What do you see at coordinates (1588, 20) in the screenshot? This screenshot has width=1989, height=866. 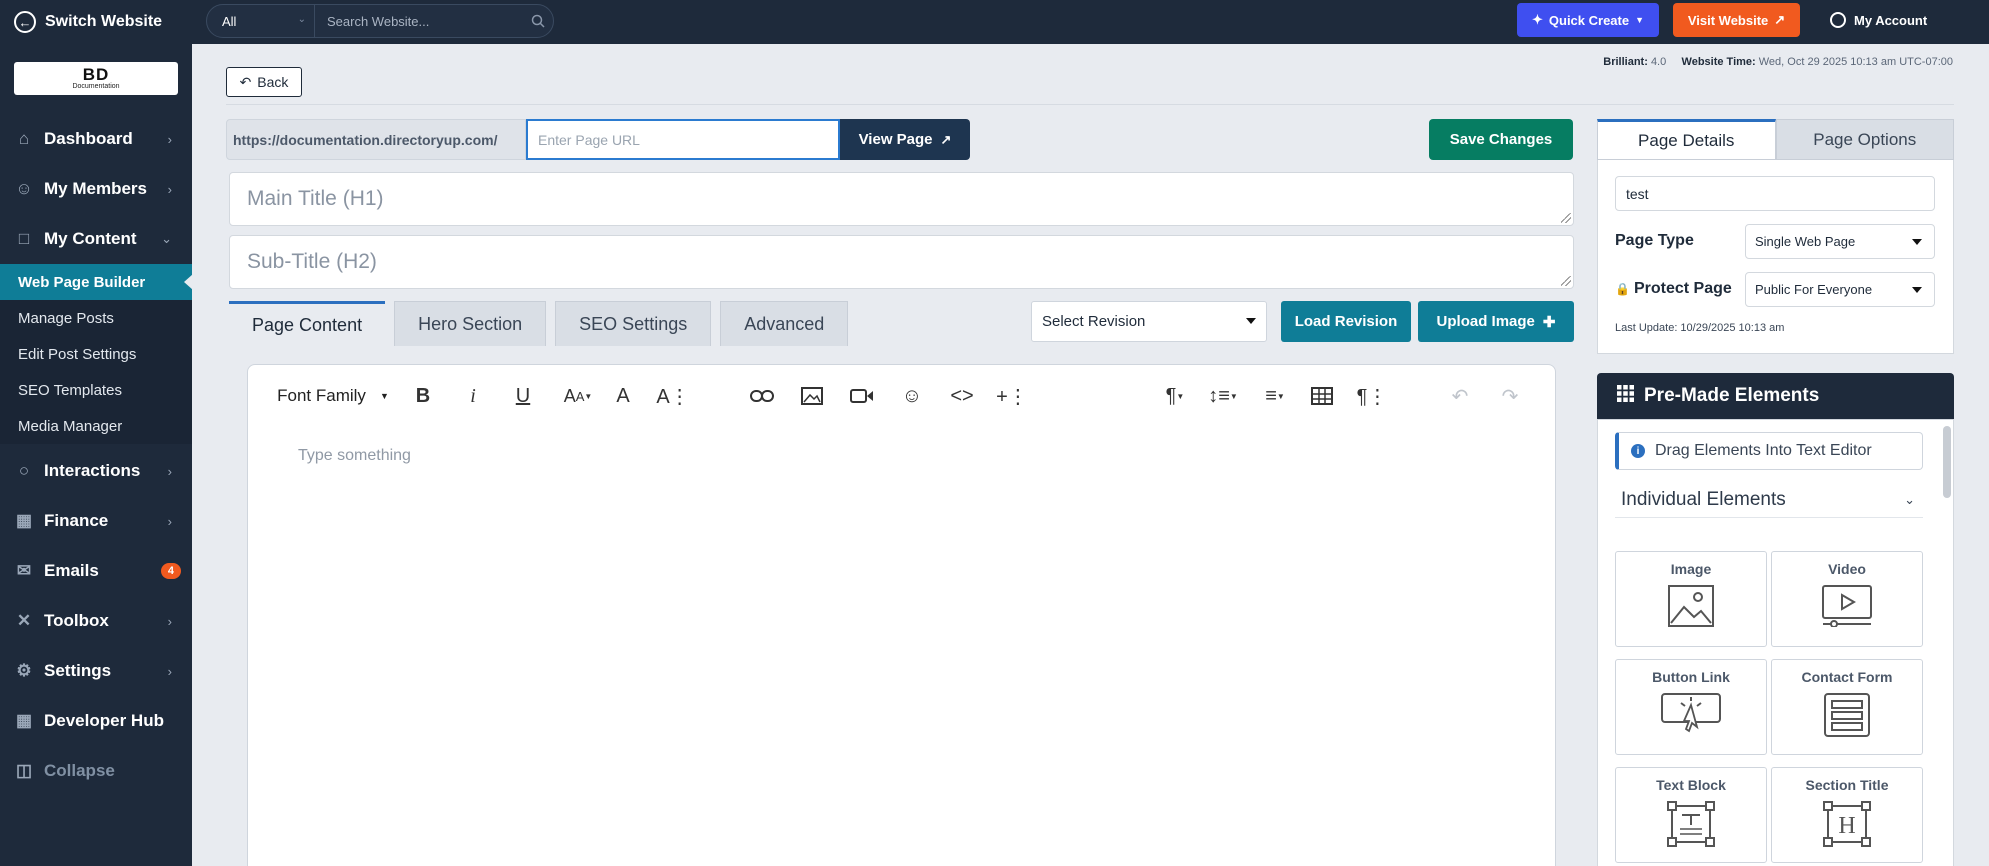 I see `quick-create-button: ✦ Quick Create ▼` at bounding box center [1588, 20].